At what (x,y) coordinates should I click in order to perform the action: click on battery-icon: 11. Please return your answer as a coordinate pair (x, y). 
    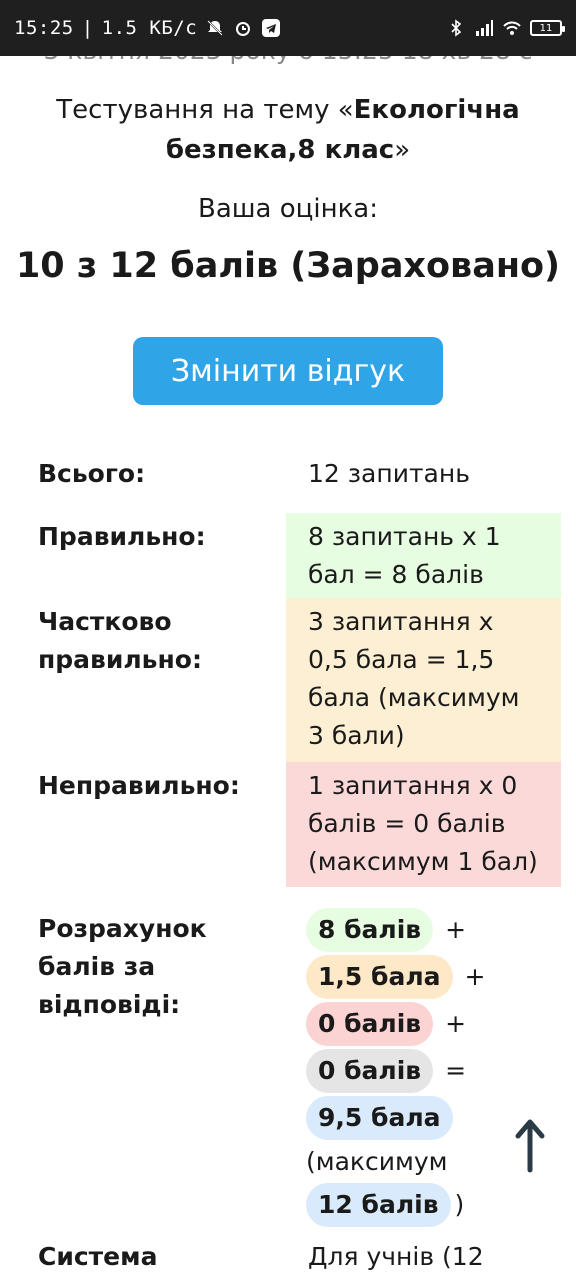
    Looking at the image, I should click on (547, 28).